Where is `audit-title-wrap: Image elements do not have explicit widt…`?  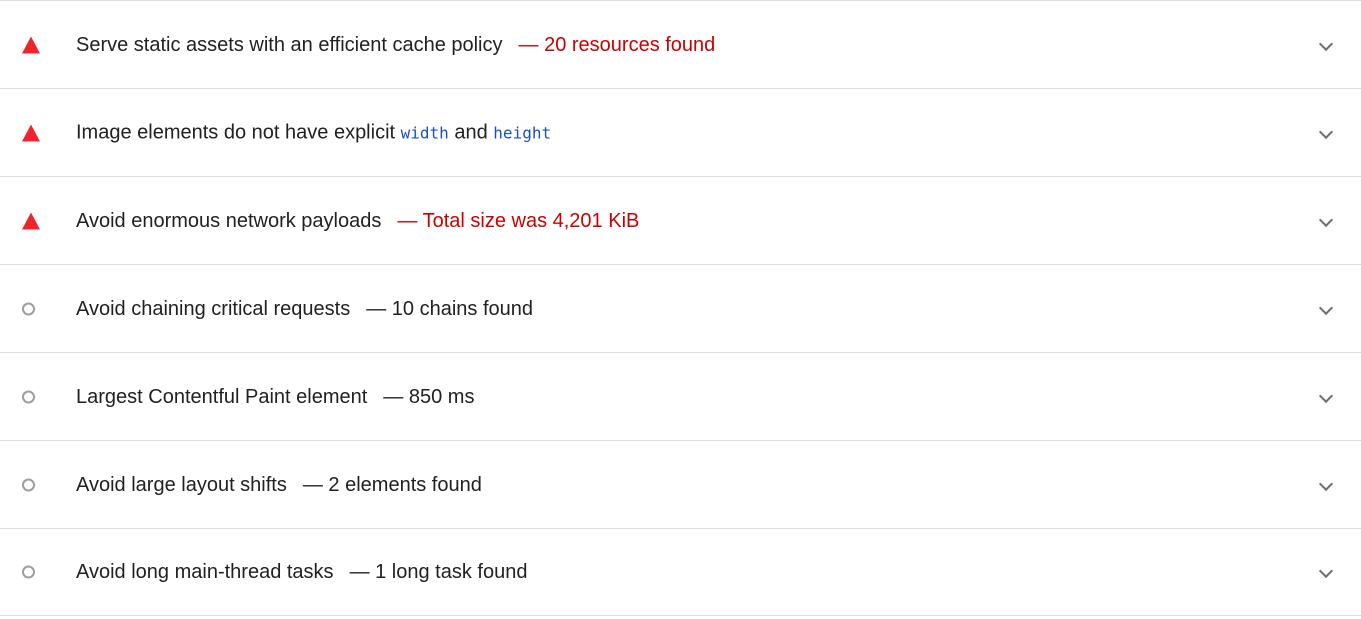 audit-title-wrap: Image elements do not have explicit widt… is located at coordinates (313, 132).